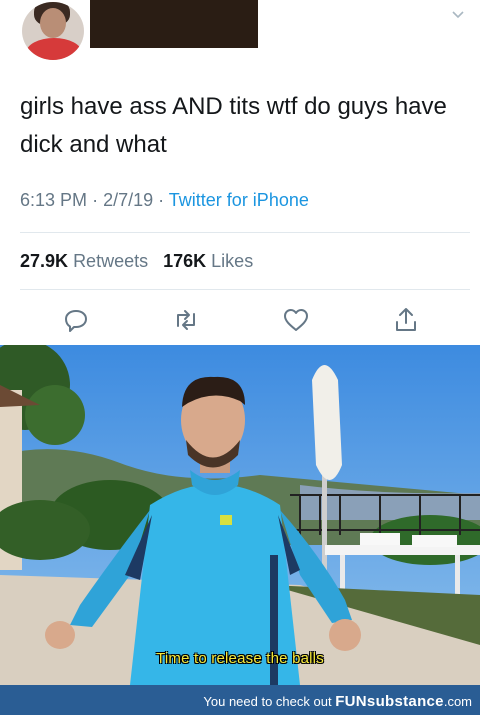  I want to click on footer-domain: .com, so click(457, 701).